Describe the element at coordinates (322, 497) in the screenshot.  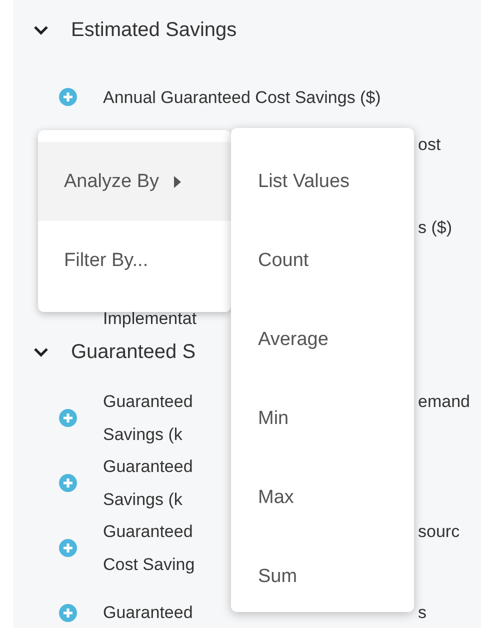
I see `menu-item: Max` at that location.